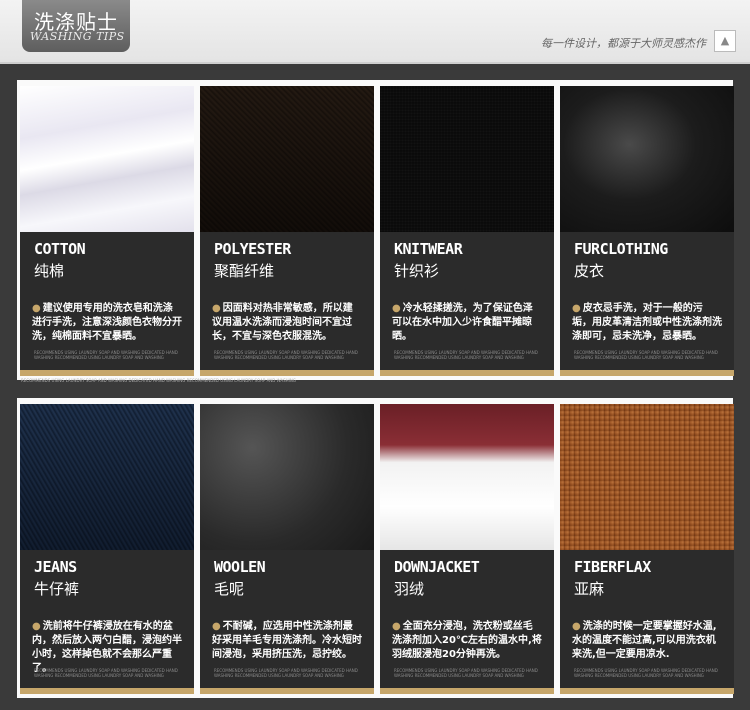 Image resolution: width=750 pixels, height=710 pixels. Describe the element at coordinates (107, 159) in the screenshot. I see `cotton-texture-image` at that location.